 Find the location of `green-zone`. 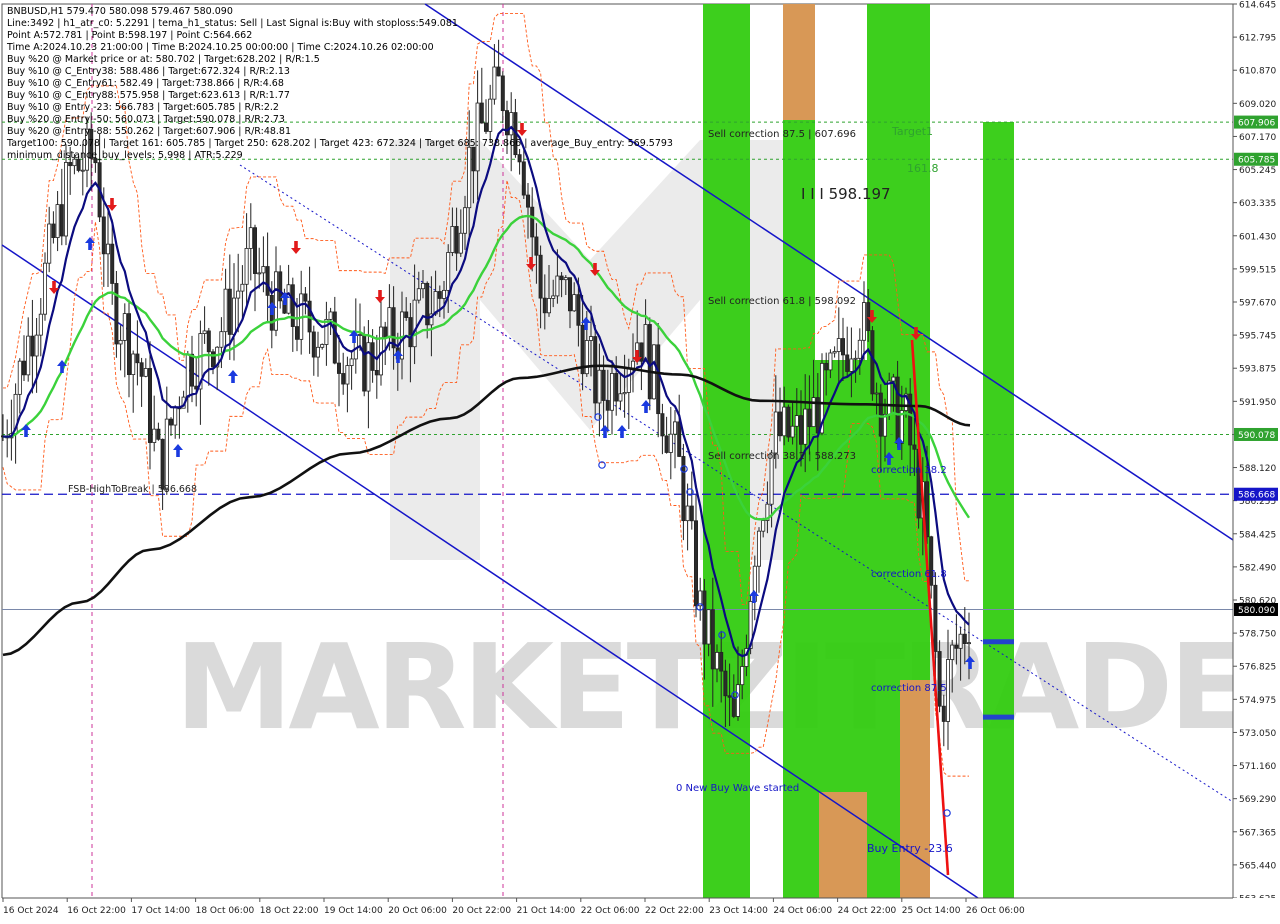

green-zone is located at coordinates (998, 510).